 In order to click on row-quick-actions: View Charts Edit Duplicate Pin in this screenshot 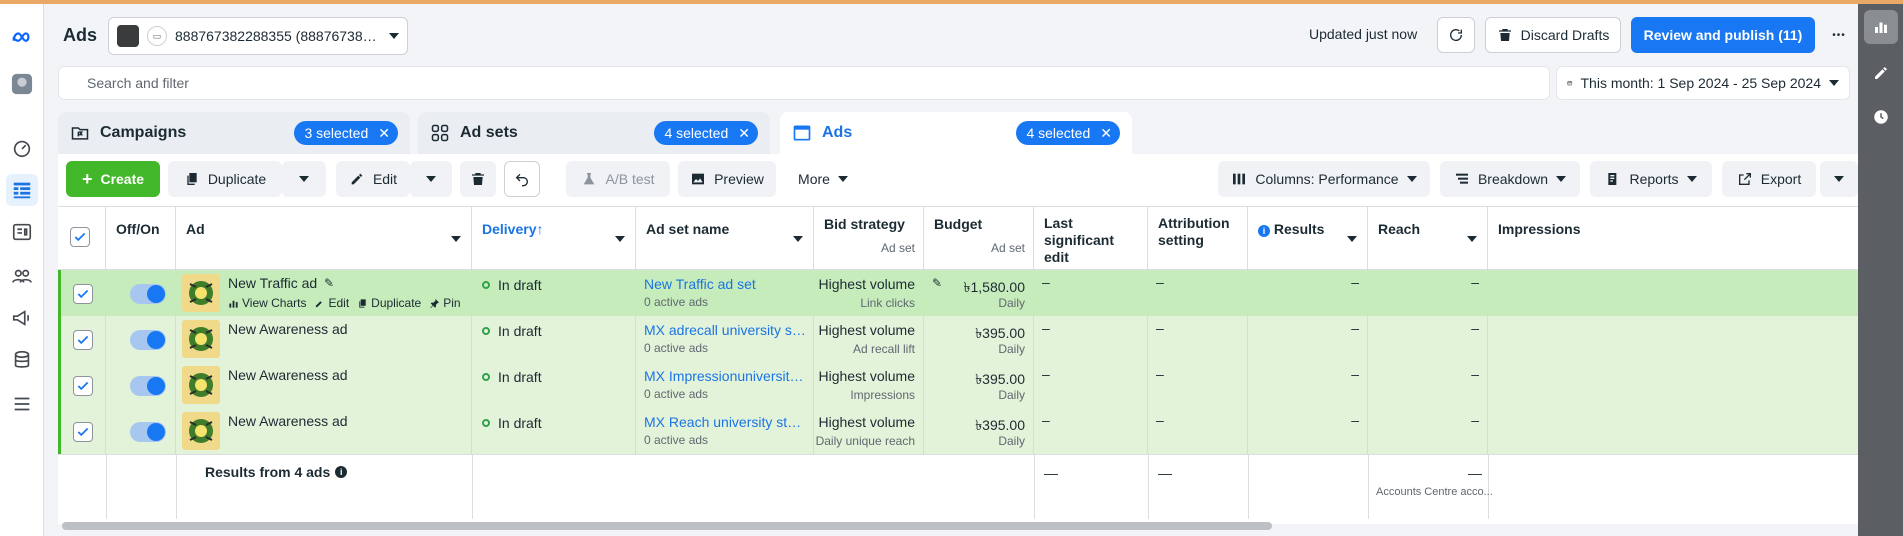, I will do `click(344, 303)`.